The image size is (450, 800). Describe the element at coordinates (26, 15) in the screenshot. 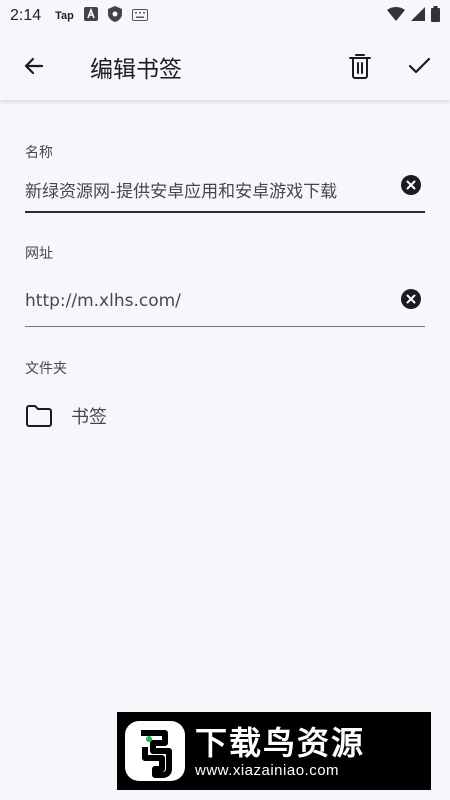

I see `status-time: 2:14` at that location.